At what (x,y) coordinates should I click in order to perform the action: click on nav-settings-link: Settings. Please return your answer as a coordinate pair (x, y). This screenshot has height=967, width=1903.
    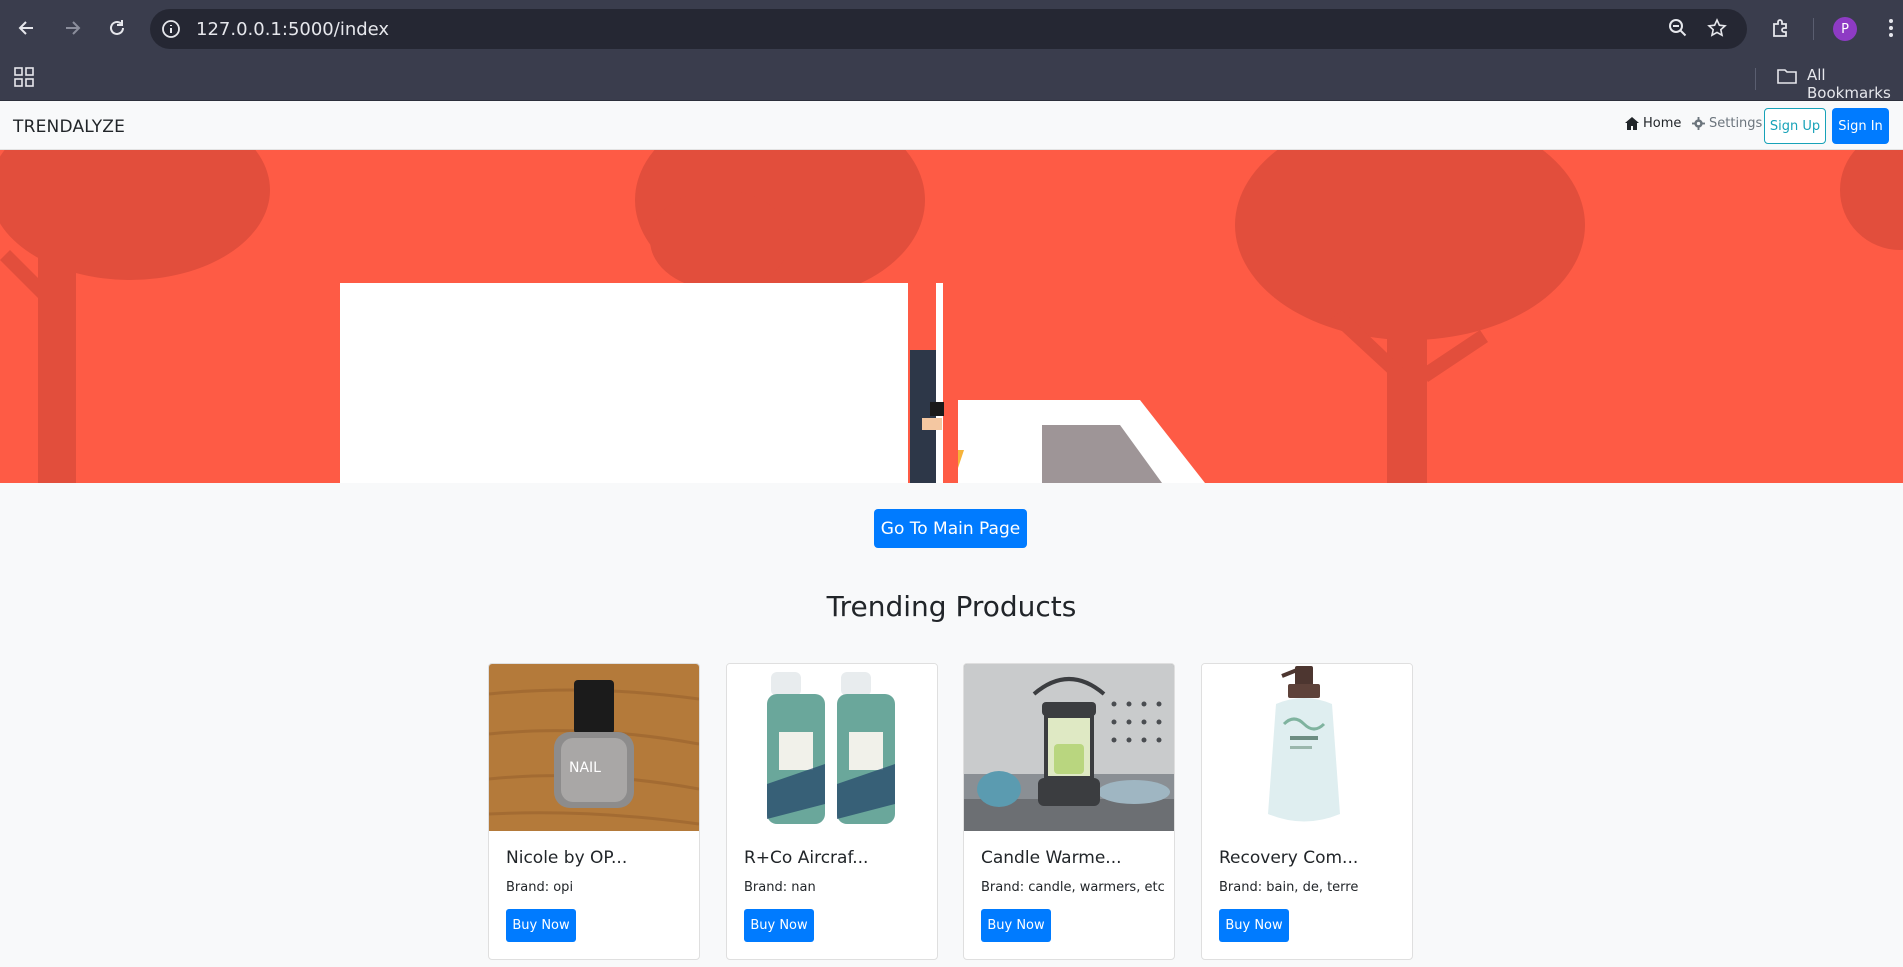
    Looking at the image, I should click on (1727, 123).